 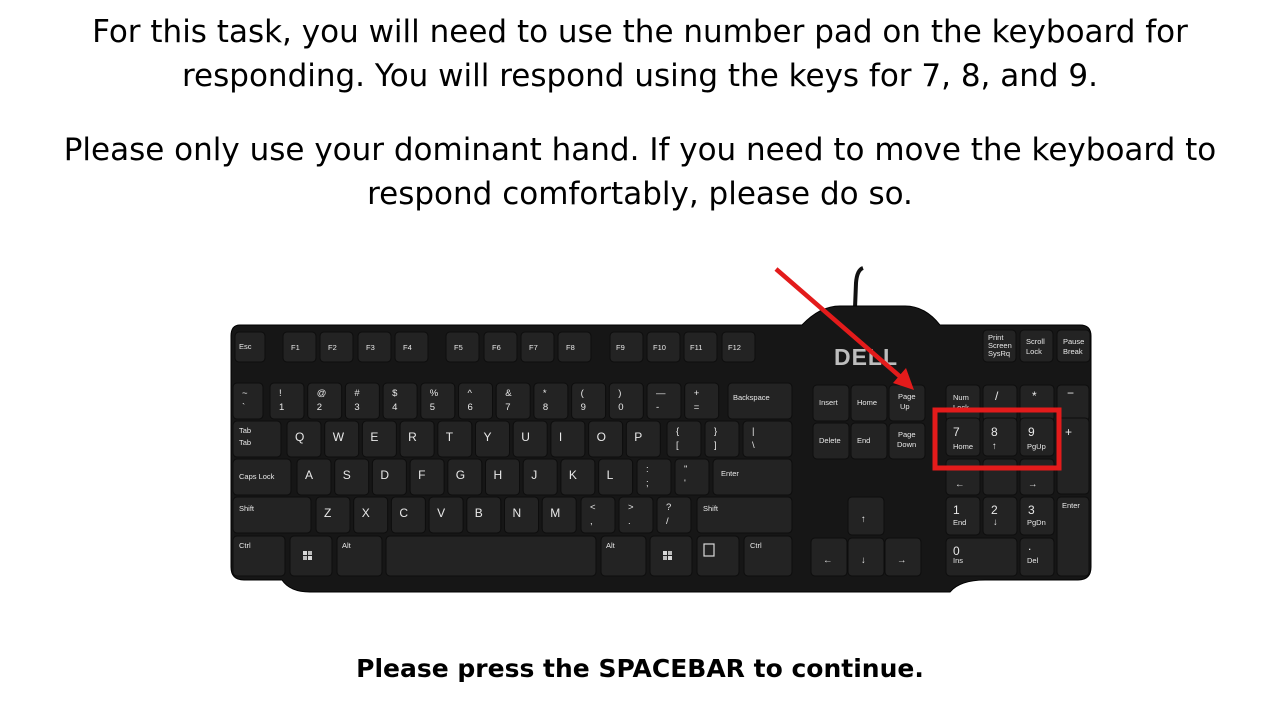 I want to click on key-legend: Page, so click(x=907, y=396).